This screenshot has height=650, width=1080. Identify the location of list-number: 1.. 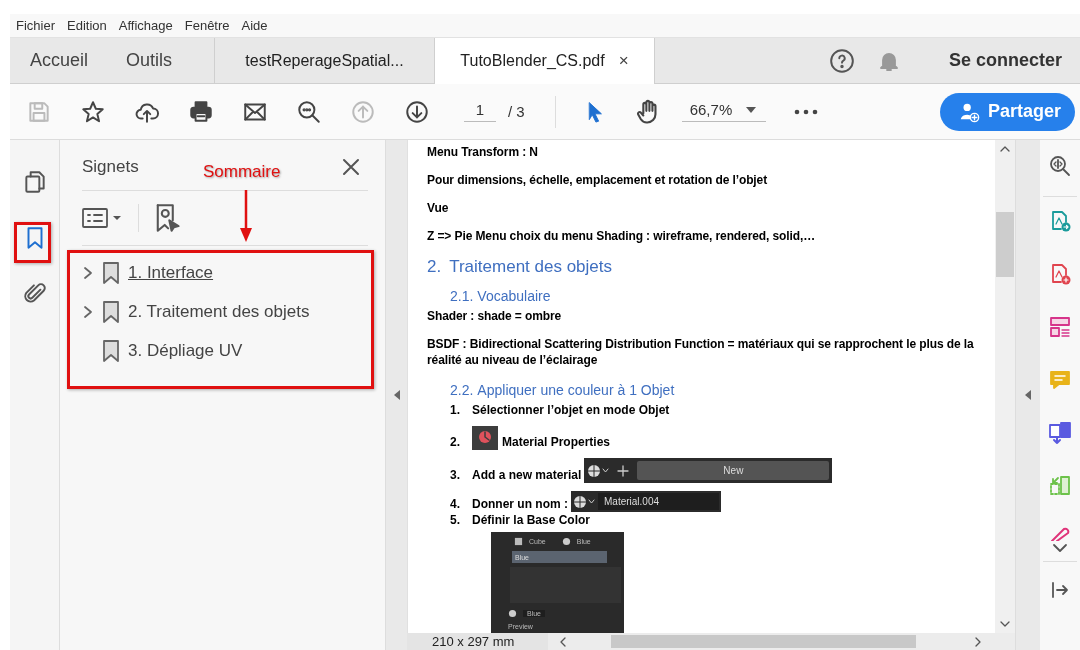
(455, 410).